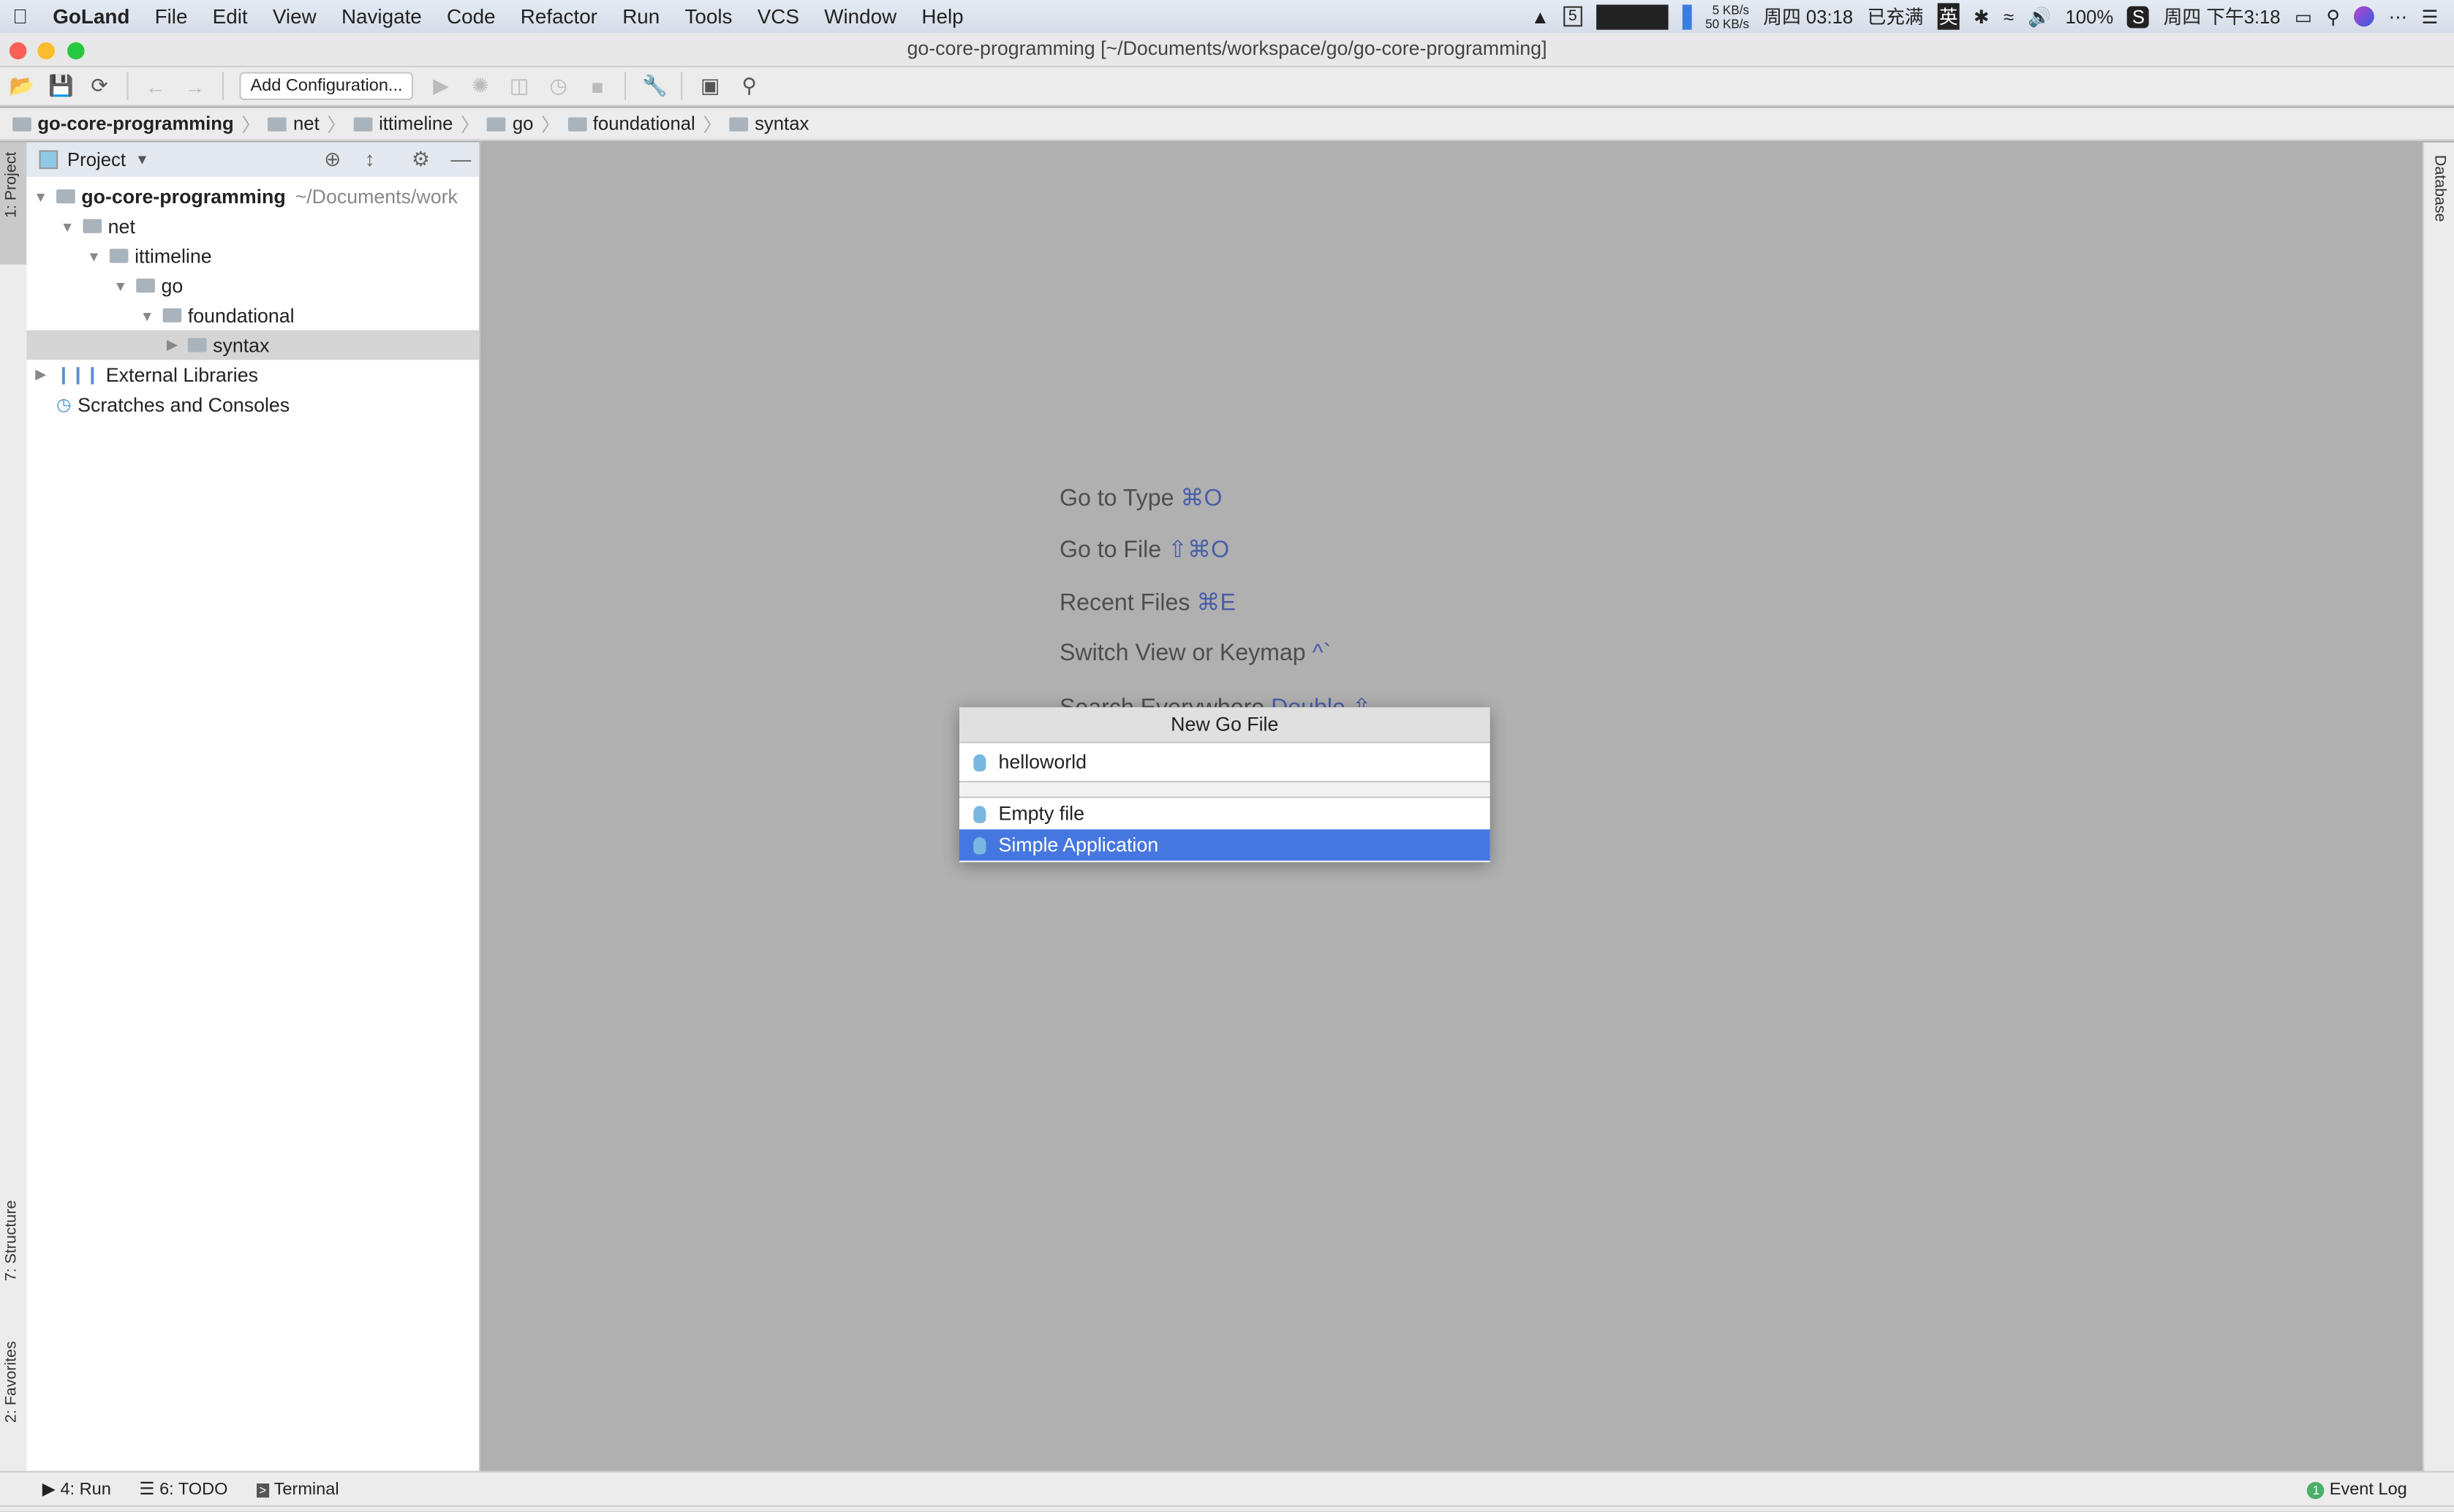 Image resolution: width=2454 pixels, height=1512 pixels. Describe the element at coordinates (2364, 16) in the screenshot. I see `siri-icon` at that location.